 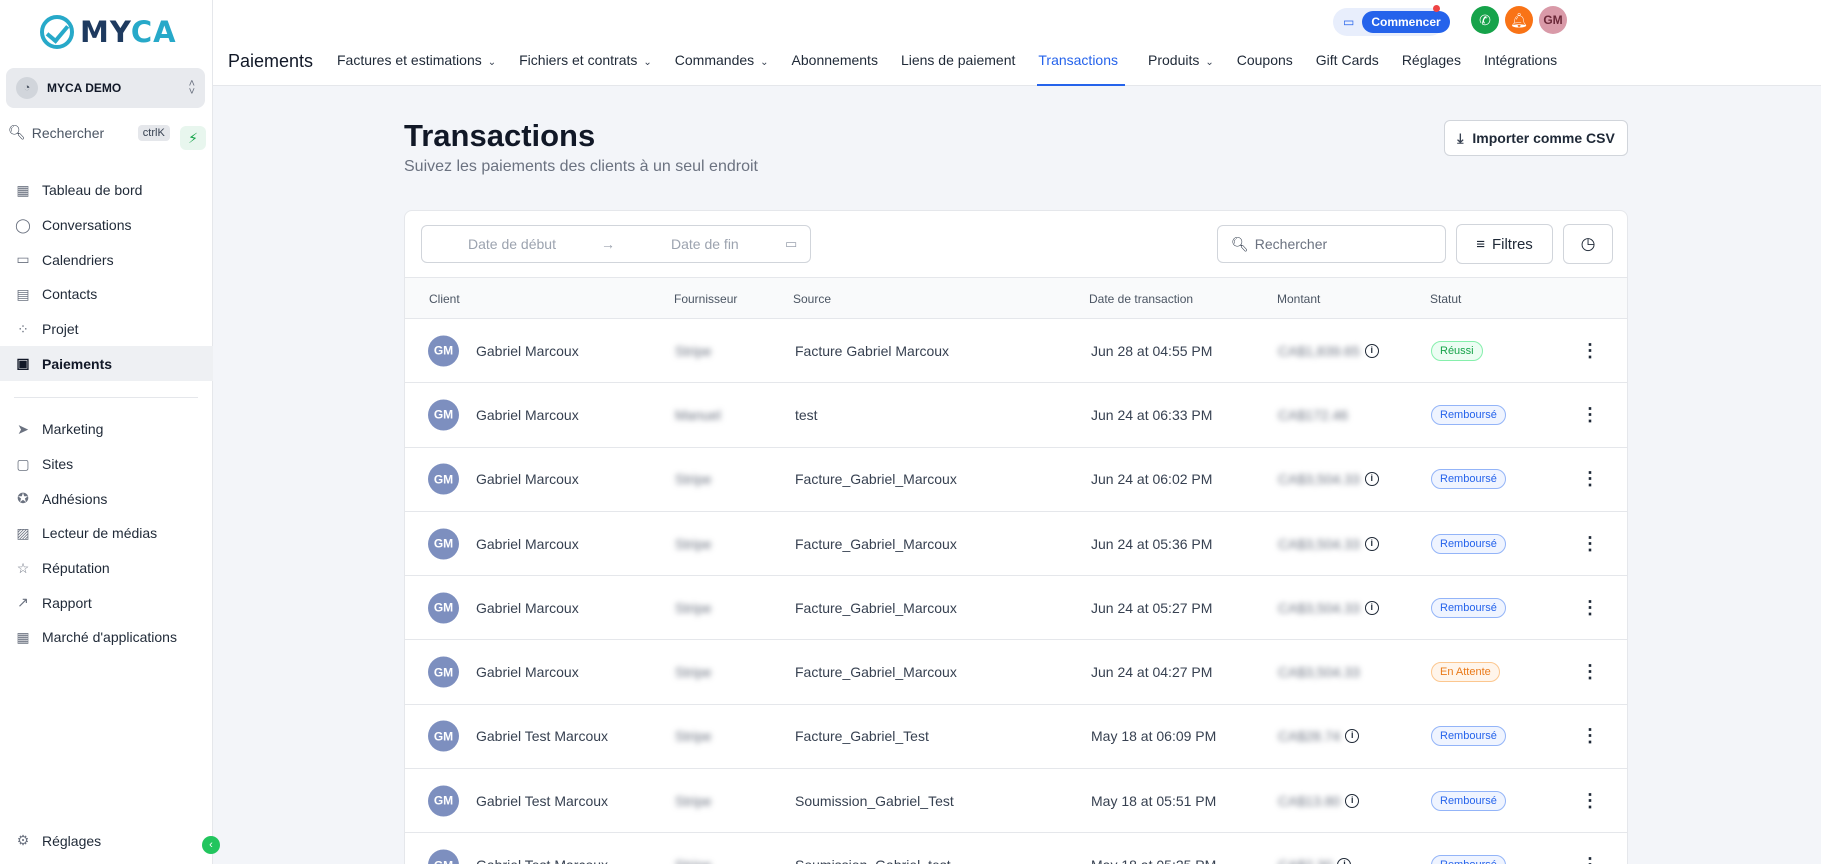 I want to click on sidebar-item-label: Sites, so click(x=58, y=464).